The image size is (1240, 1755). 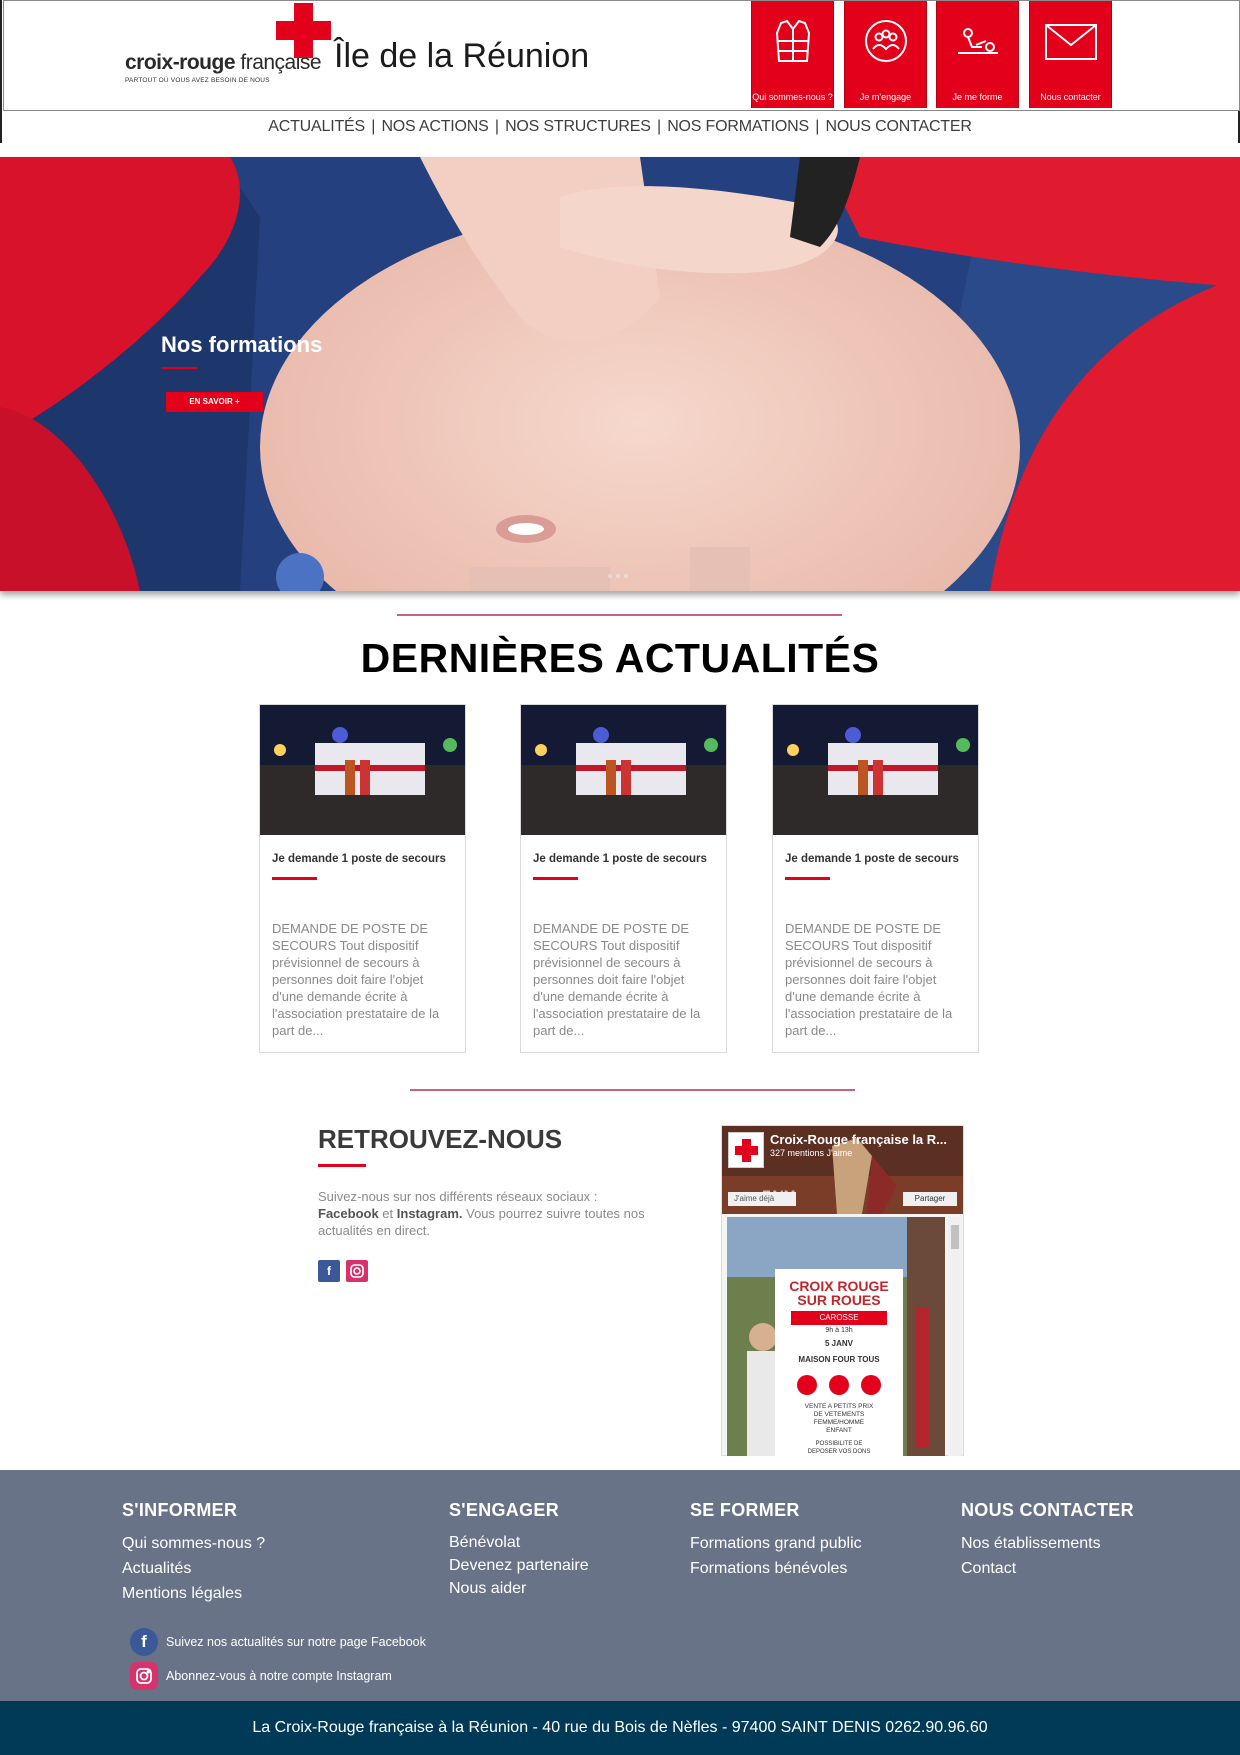 I want to click on footer-link-actualites: Actualités, so click(x=193, y=1568).